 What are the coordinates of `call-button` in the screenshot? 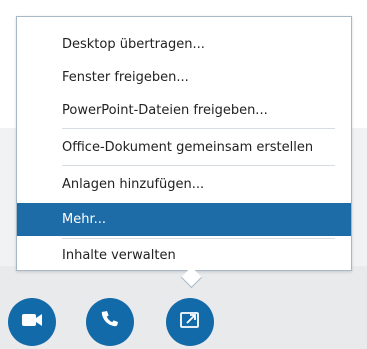 It's located at (110, 322).